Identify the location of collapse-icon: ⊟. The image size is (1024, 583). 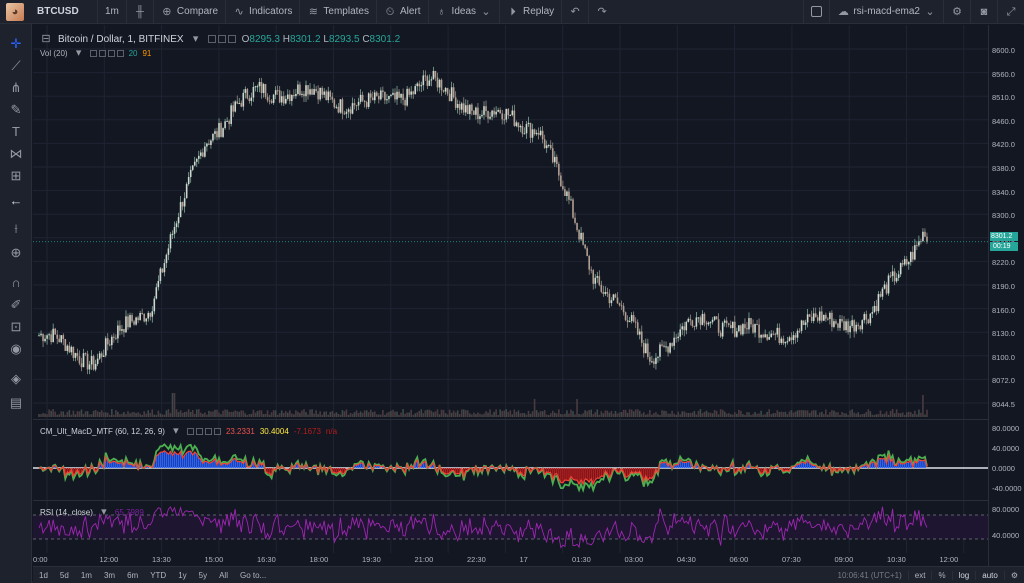
(46, 39).